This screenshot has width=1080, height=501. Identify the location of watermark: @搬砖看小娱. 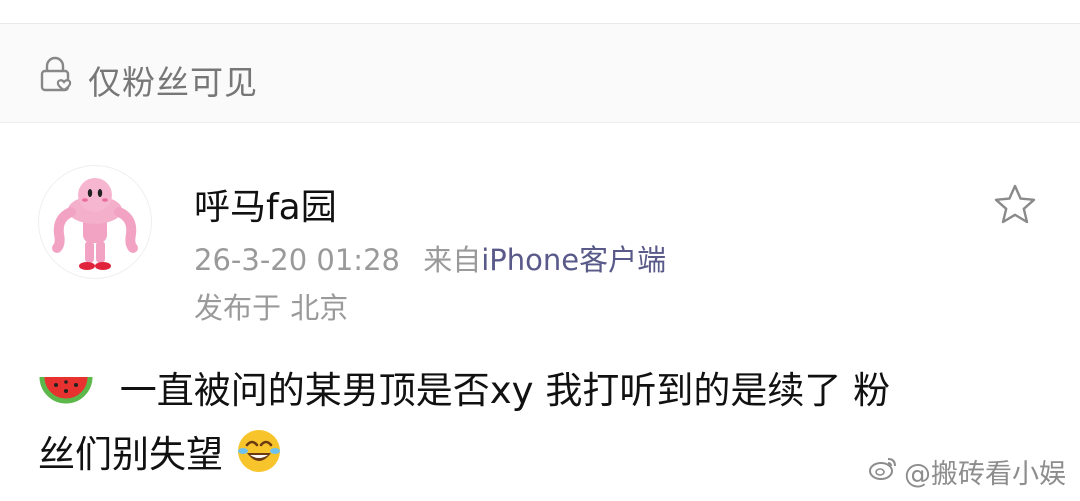
(967, 471).